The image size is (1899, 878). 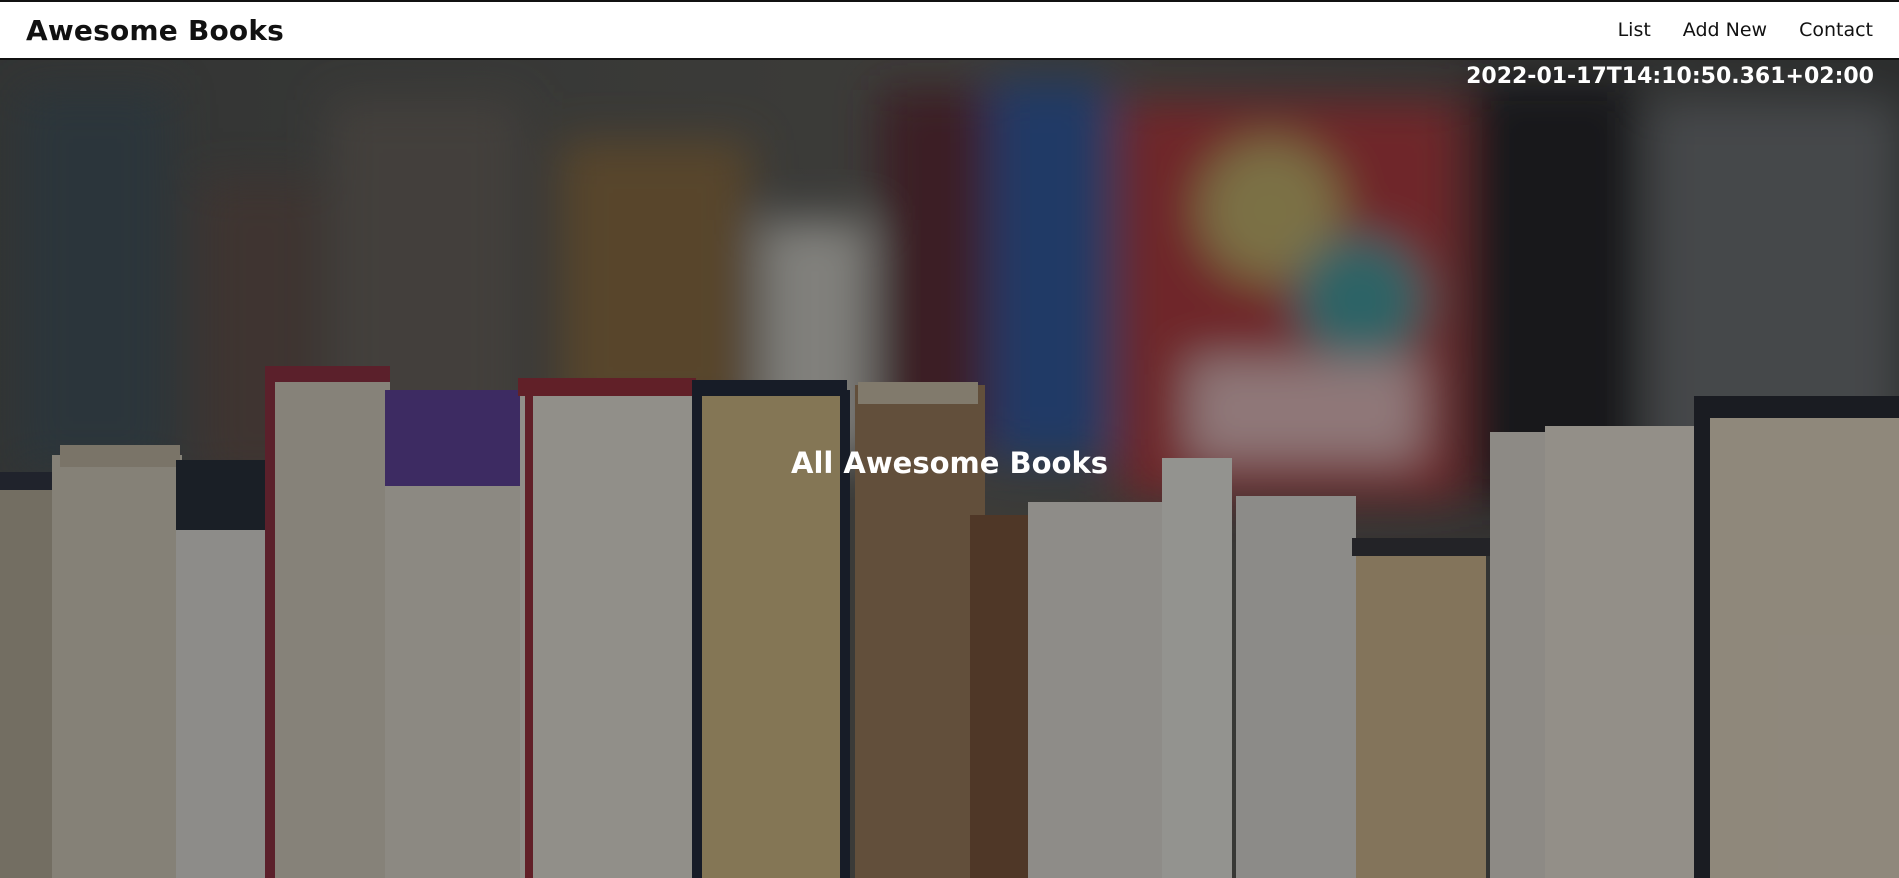 What do you see at coordinates (949, 30) in the screenshot?
I see `navbar: Awesome Books List Add New Contact` at bounding box center [949, 30].